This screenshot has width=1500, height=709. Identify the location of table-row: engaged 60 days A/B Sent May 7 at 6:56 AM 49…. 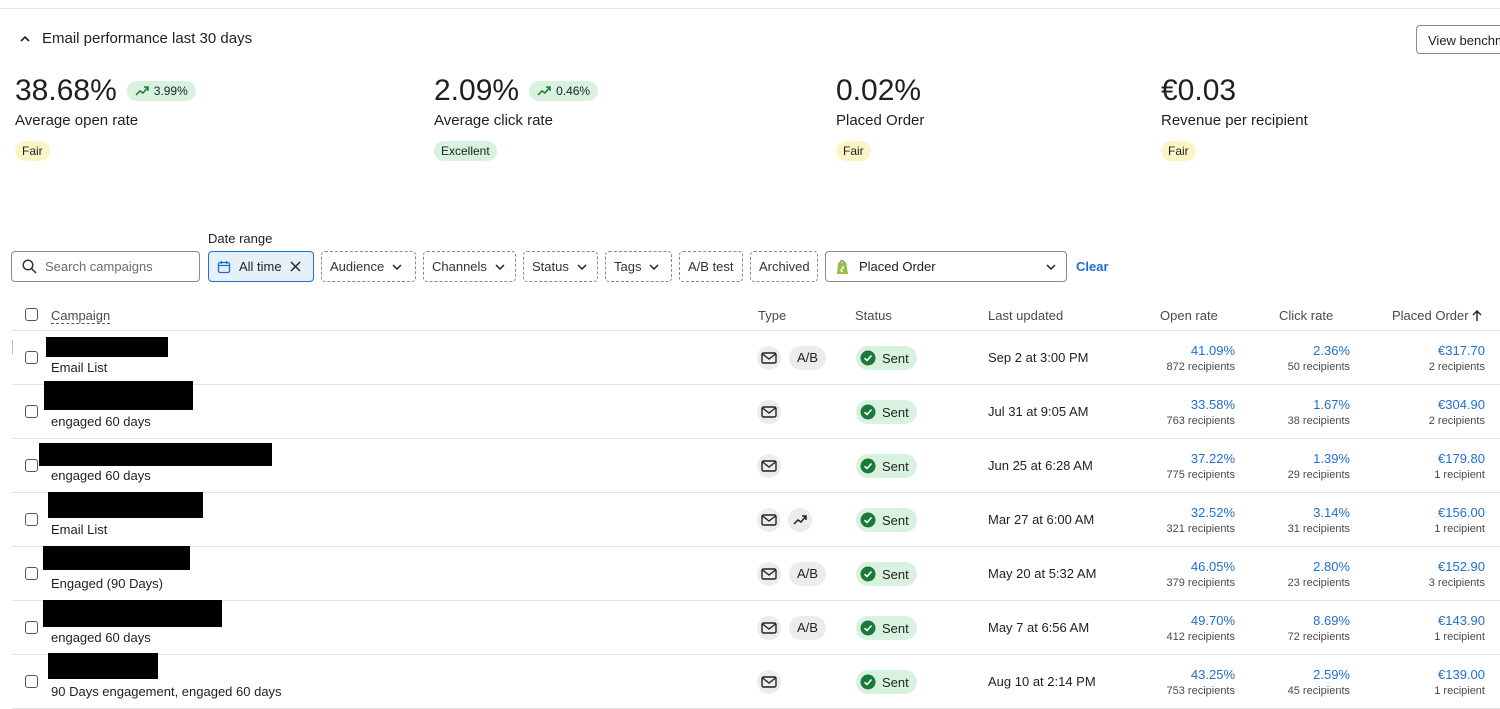
(750, 628).